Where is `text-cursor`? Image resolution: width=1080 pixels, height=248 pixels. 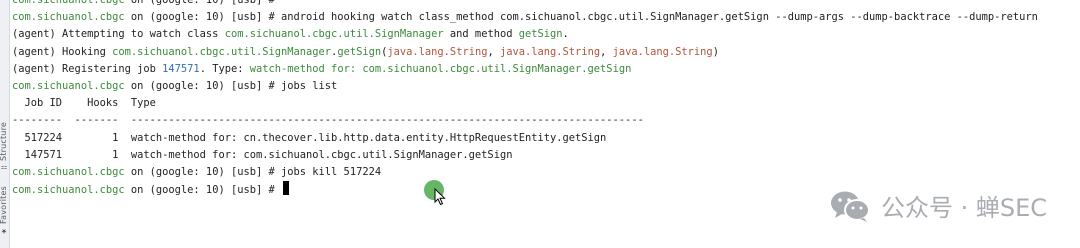 text-cursor is located at coordinates (286, 188).